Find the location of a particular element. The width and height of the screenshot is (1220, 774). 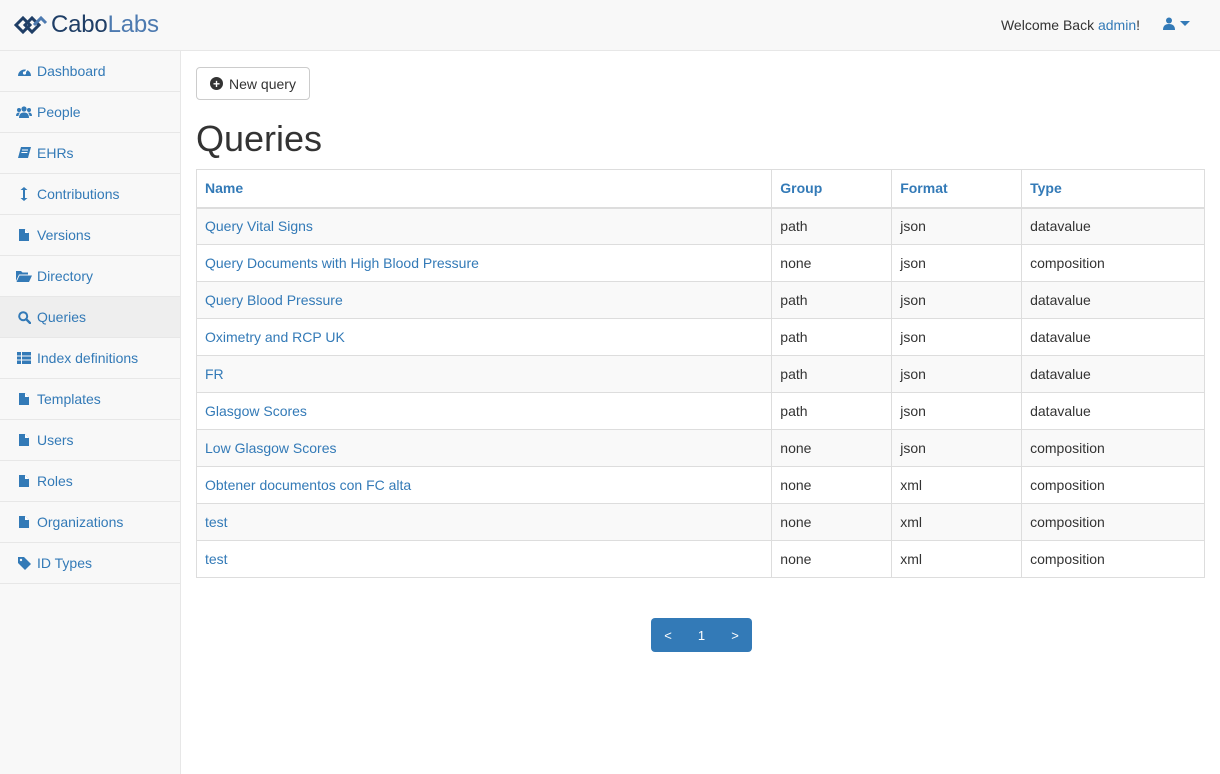

query-name-link: Query Vital Signs is located at coordinates (259, 226).